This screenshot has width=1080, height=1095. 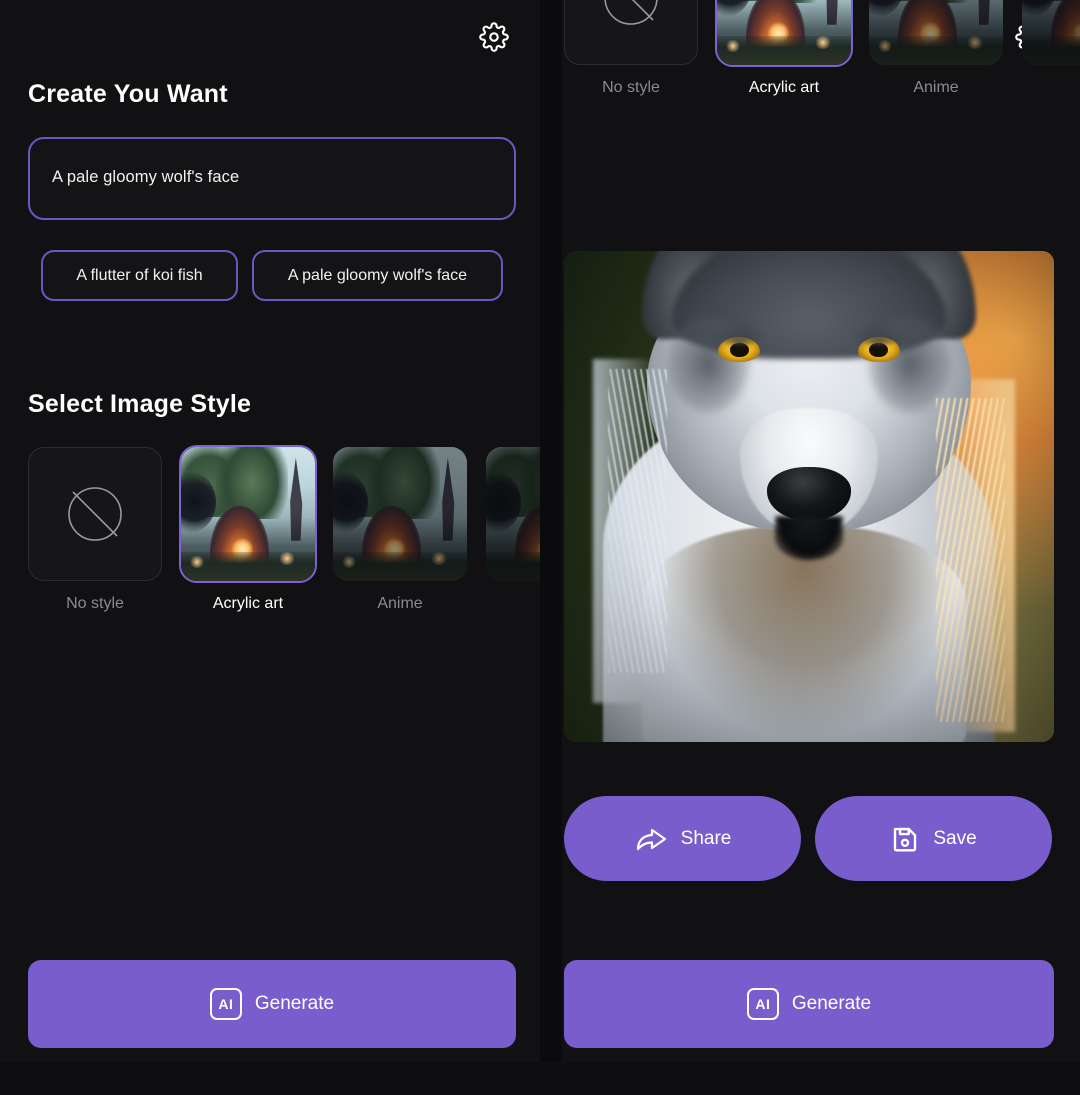 I want to click on generate-button-right: AI Generate, so click(x=809, y=1004).